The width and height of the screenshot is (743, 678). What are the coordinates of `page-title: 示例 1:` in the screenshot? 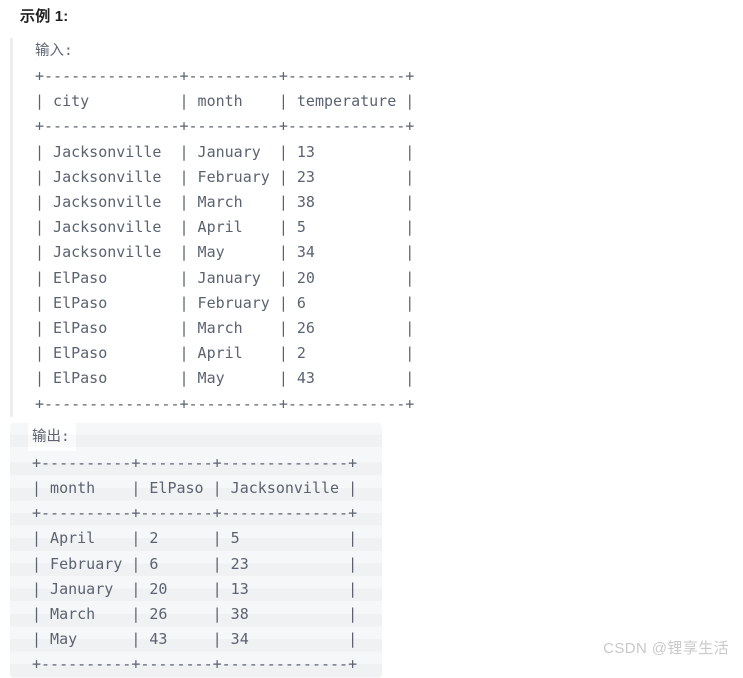 It's located at (44, 16).